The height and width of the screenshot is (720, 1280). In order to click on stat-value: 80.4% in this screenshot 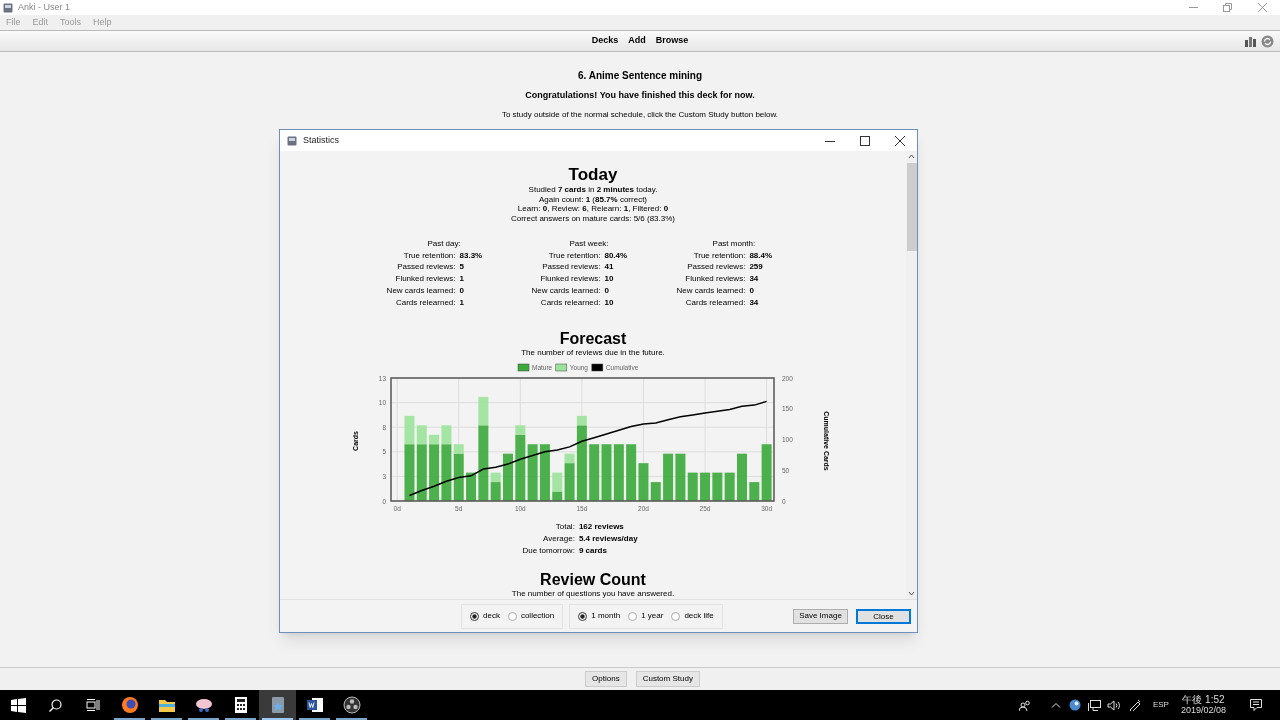, I will do `click(616, 255)`.